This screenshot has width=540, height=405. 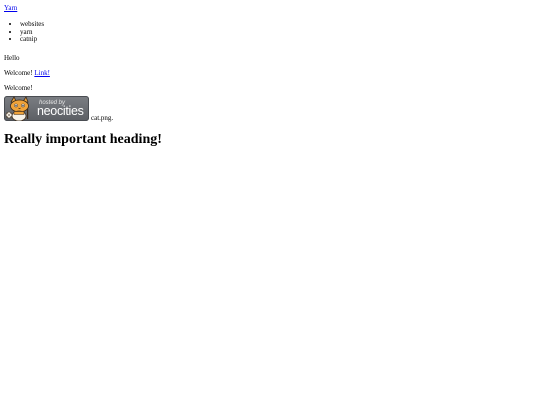 What do you see at coordinates (278, 40) in the screenshot?
I see `list-item: catnip` at bounding box center [278, 40].